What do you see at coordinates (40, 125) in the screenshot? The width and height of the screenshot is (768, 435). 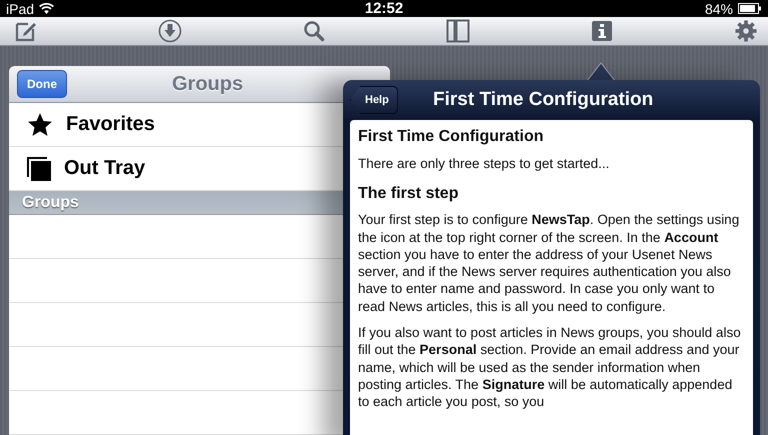 I see `star-icon` at bounding box center [40, 125].